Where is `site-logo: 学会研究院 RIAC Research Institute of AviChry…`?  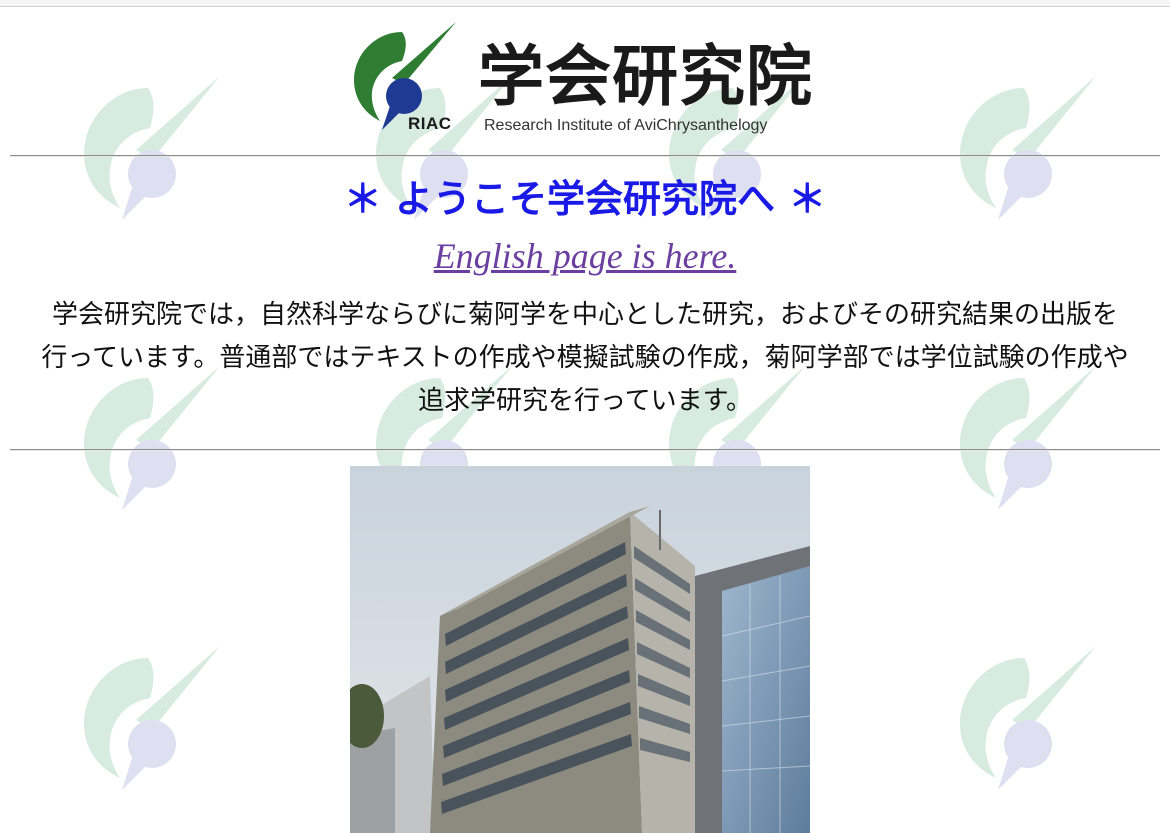 site-logo: 学会研究院 RIAC Research Institute of AviChry… is located at coordinates (589, 79).